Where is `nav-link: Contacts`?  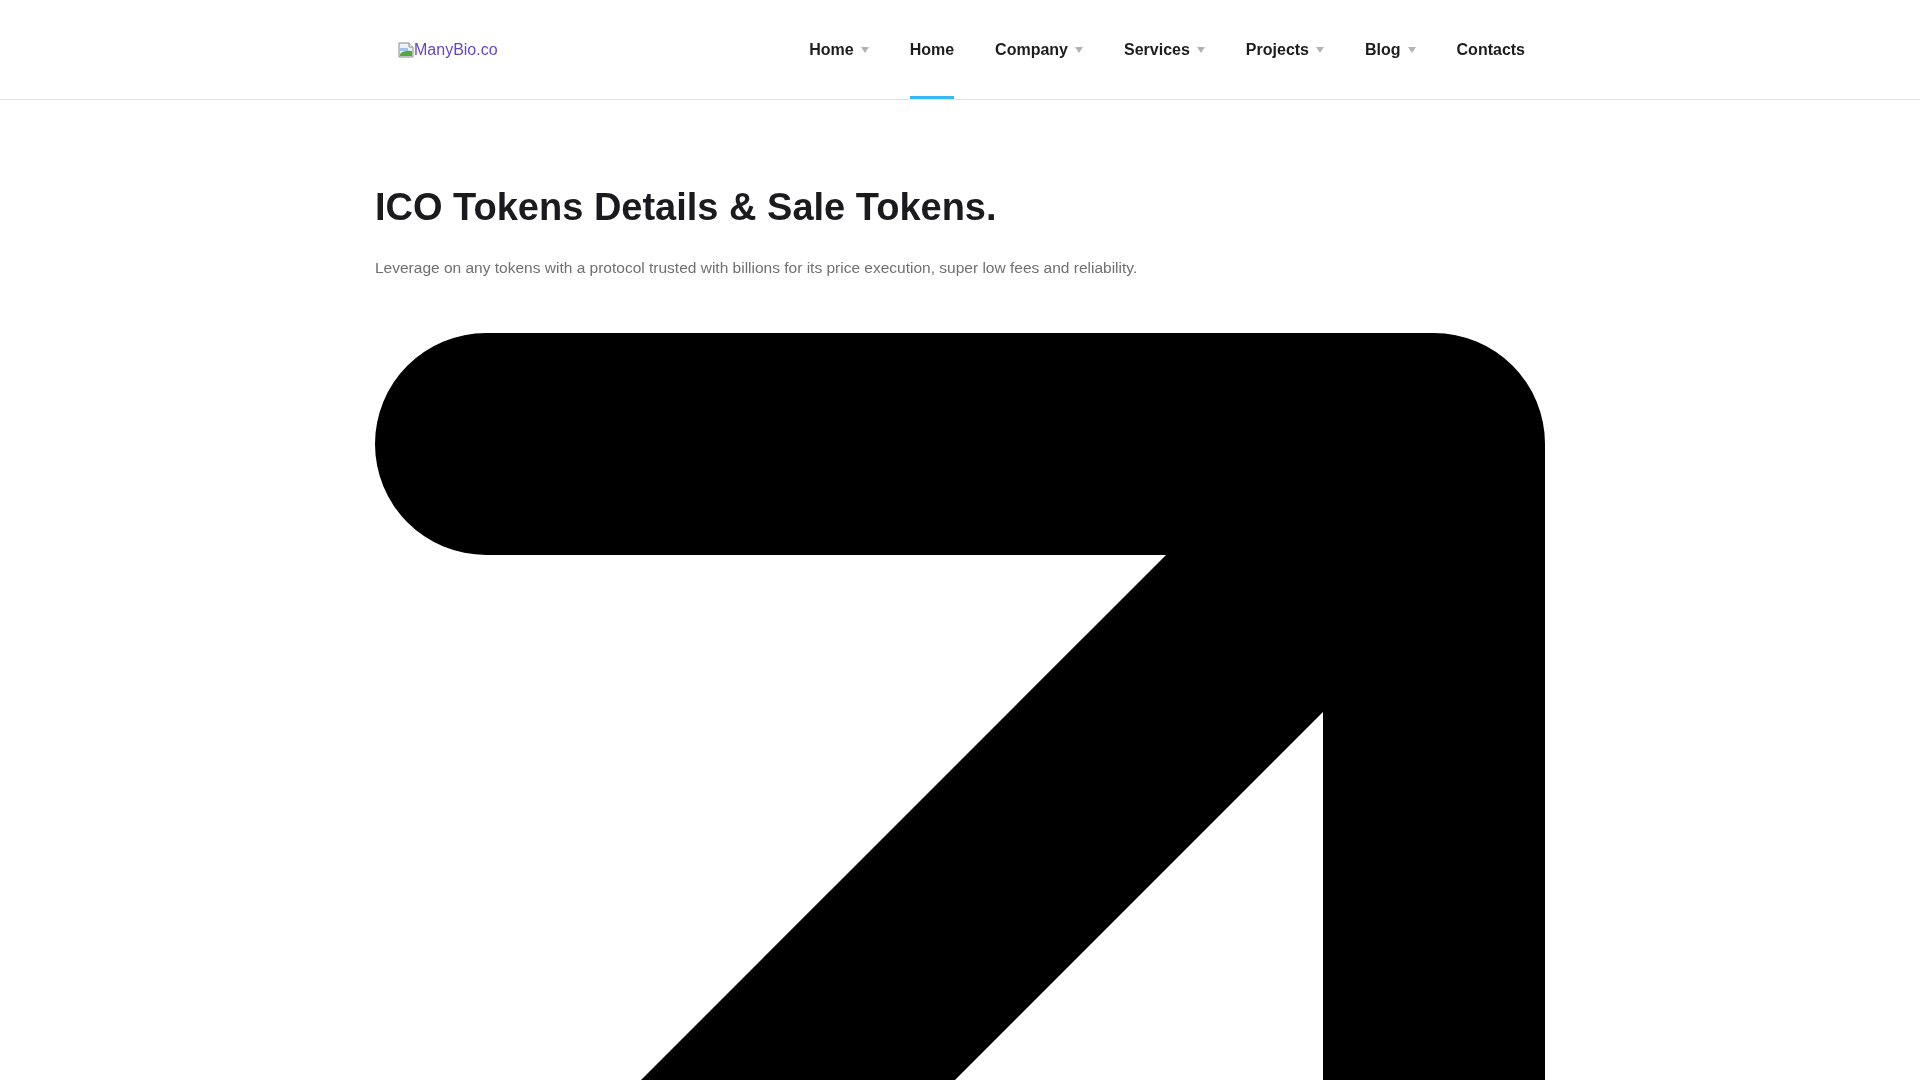 nav-link: Contacts is located at coordinates (1490, 49).